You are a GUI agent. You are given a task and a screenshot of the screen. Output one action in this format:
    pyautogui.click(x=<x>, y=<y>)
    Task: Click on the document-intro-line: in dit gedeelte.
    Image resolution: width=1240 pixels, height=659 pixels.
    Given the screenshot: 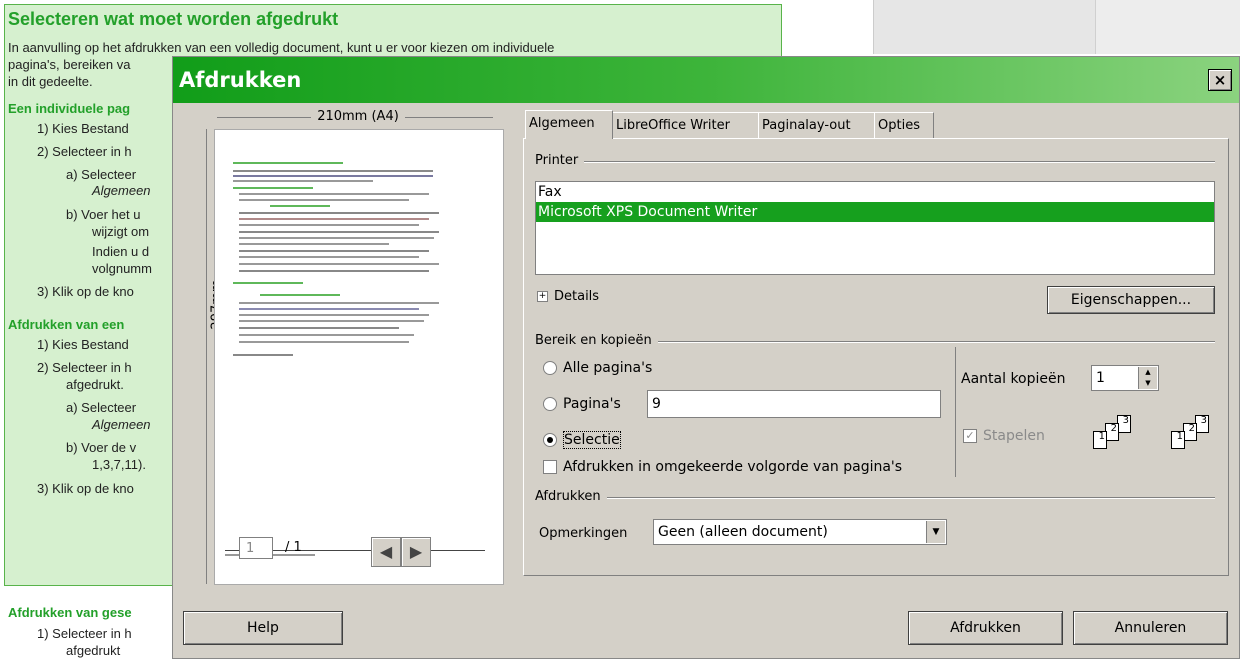 What is the action you would take?
    pyautogui.click(x=50, y=81)
    